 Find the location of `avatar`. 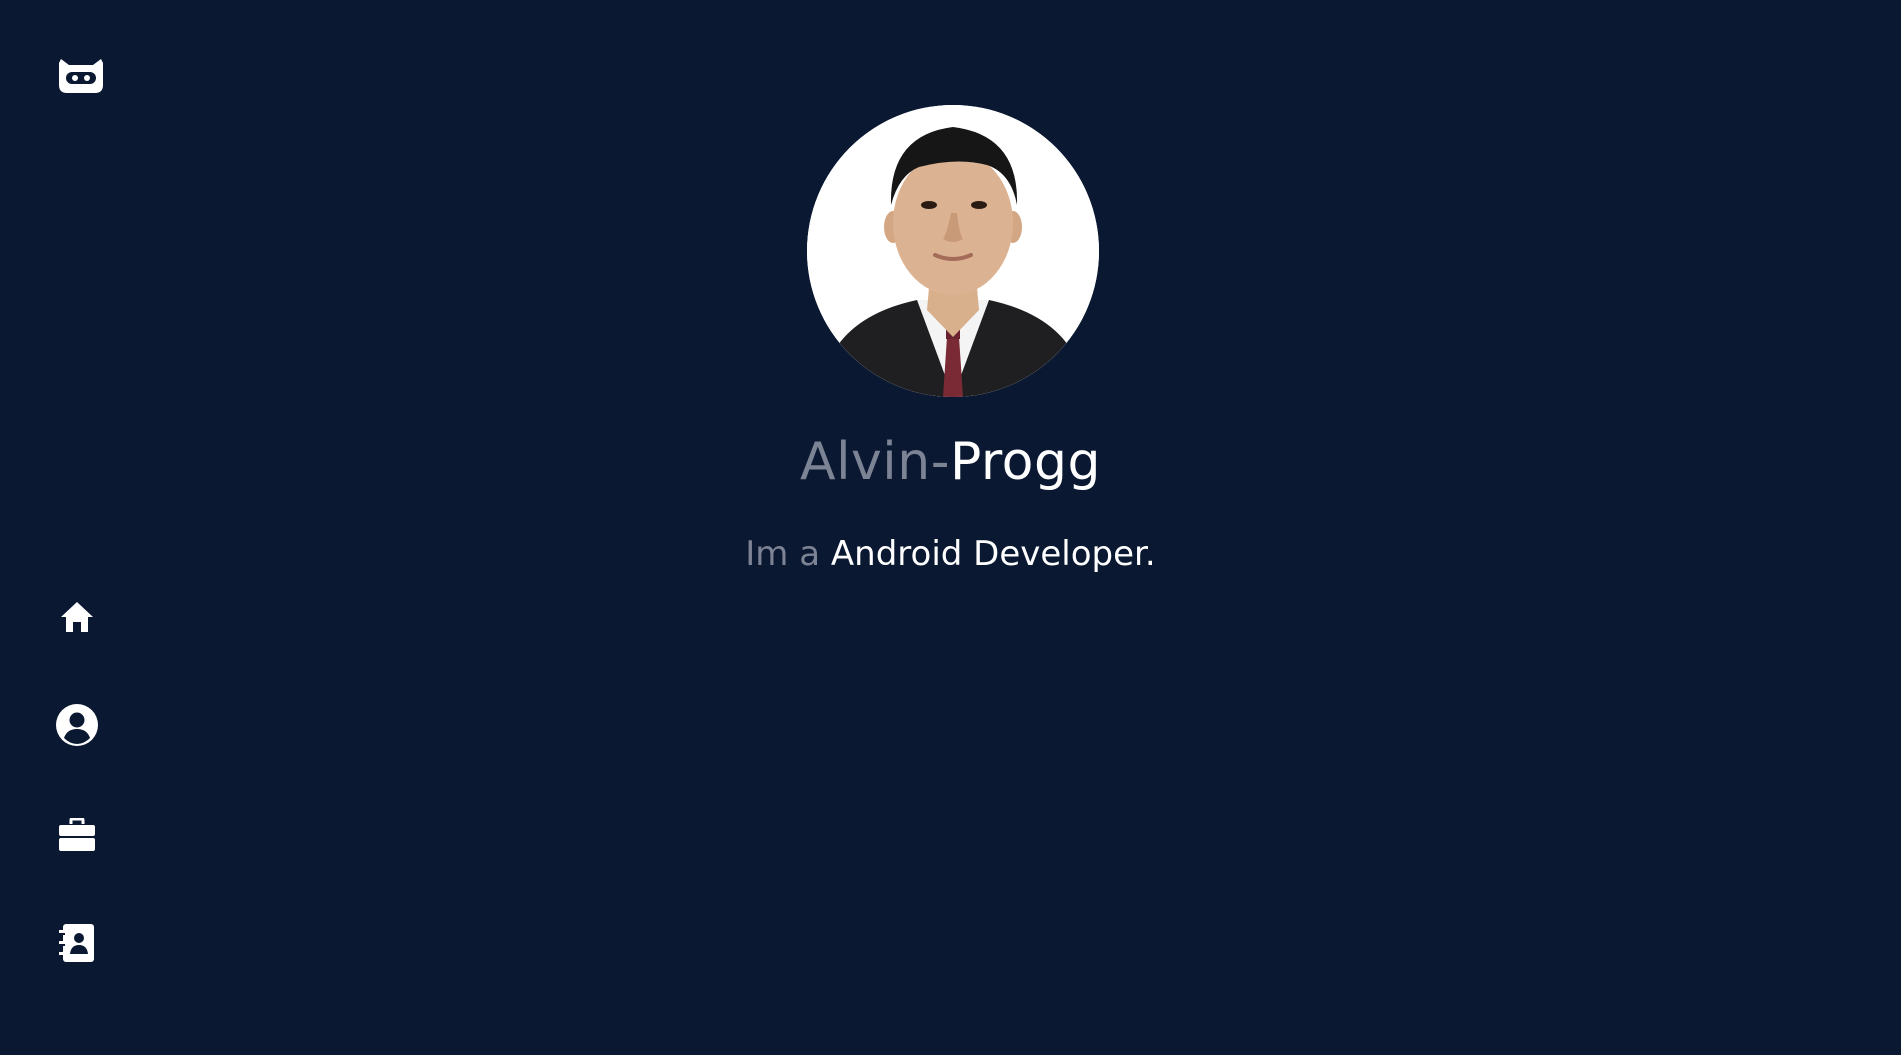

avatar is located at coordinates (953, 251).